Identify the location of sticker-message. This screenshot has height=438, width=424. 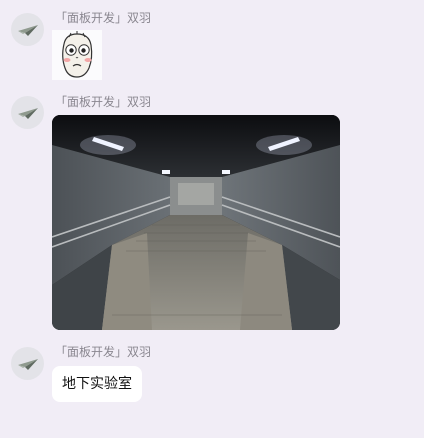
(77, 55).